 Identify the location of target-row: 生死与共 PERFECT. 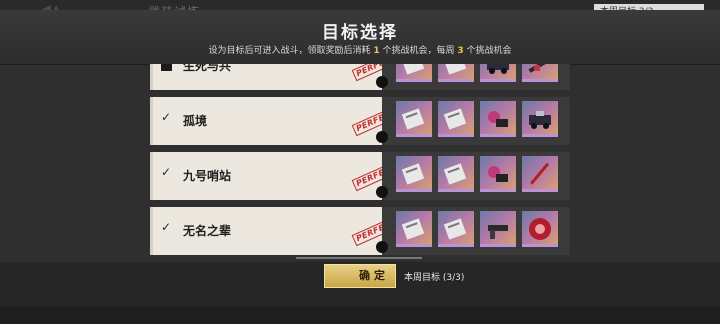
(360, 77).